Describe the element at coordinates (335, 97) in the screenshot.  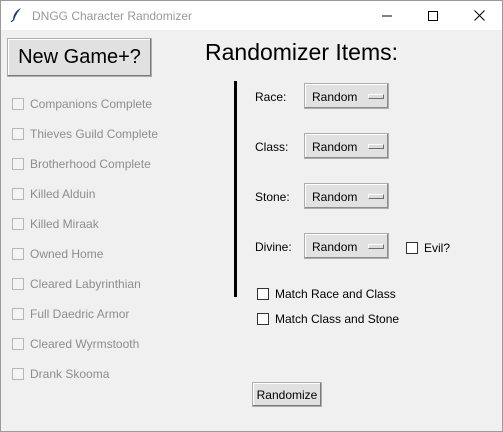
I see `race-select-value: Random` at that location.